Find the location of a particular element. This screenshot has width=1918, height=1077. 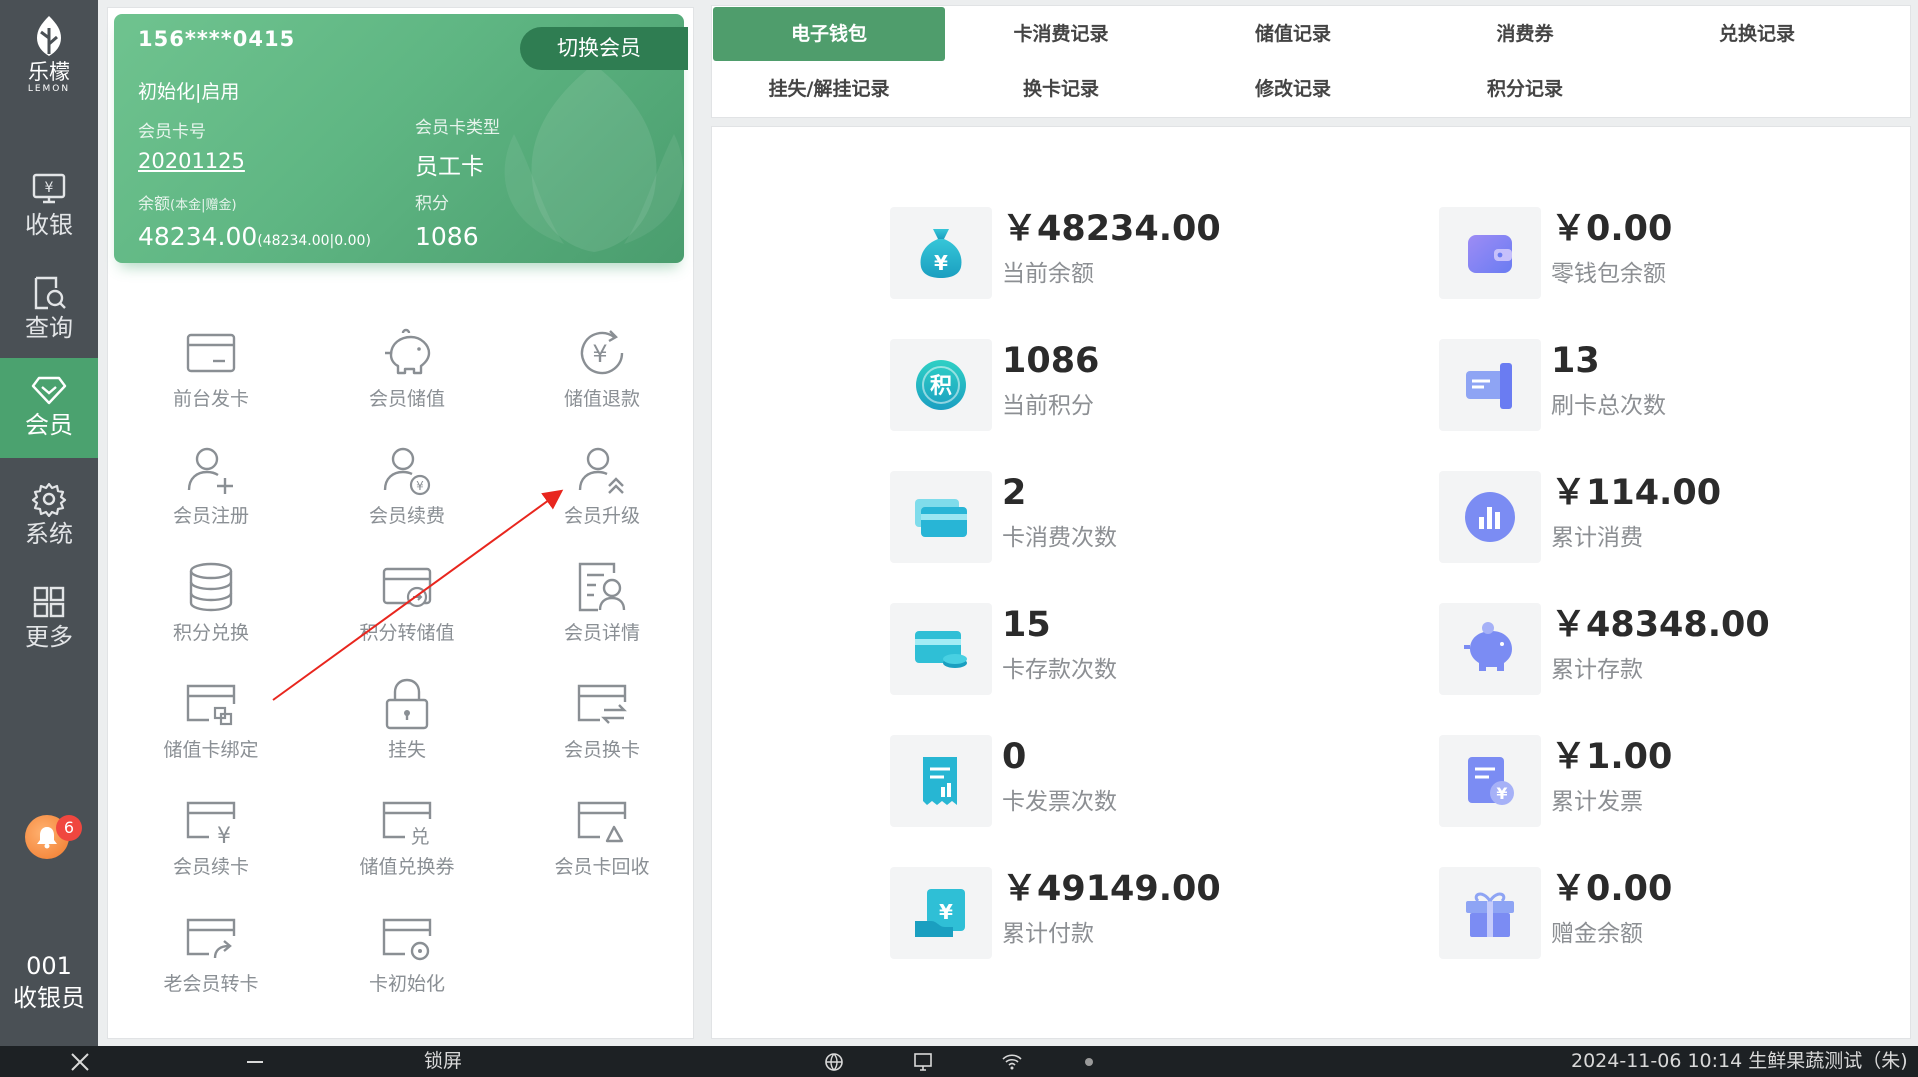

stat-bonus-balance: ￥0.00 赠金余额 is located at coordinates (1649, 917).